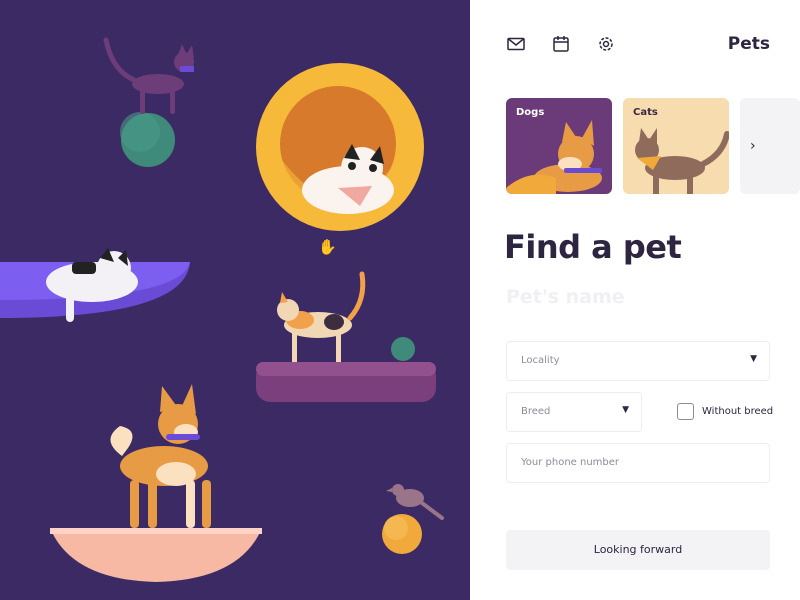  Describe the element at coordinates (160, 456) in the screenshot. I see `shiba-dog-figure` at that location.